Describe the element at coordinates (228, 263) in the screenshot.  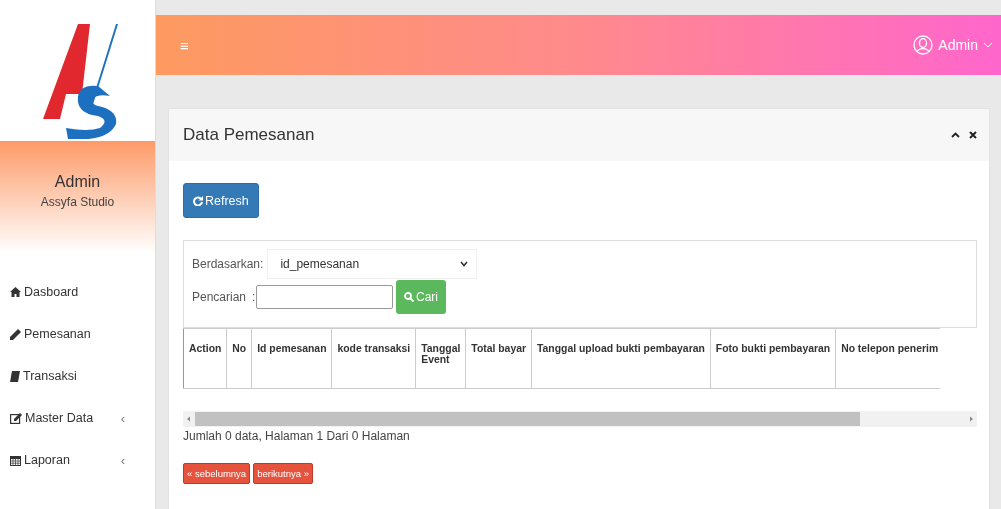
I see `filter-label: Berdasarkan:` at that location.